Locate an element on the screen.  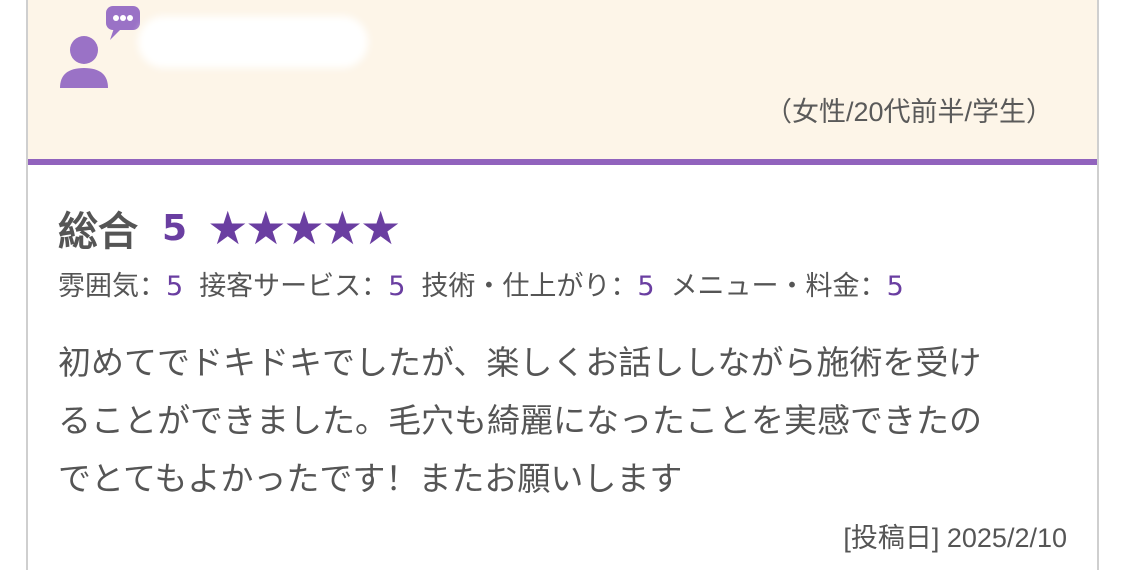
comment-line: ることができました。毛穴も綺麗になったことを実感できたの is located at coordinates (520, 420).